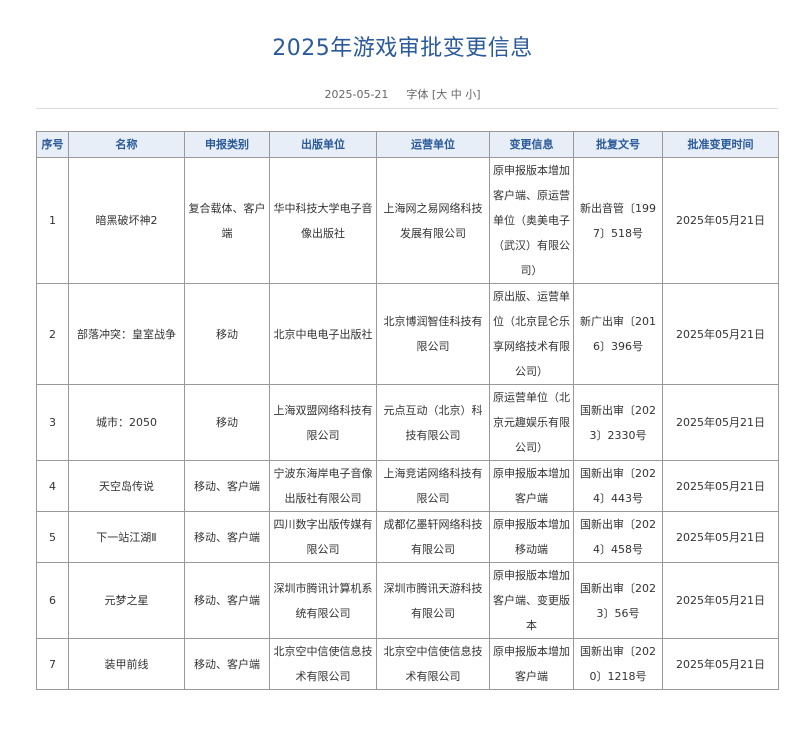  Describe the element at coordinates (52, 422) in the screenshot. I see `cell-no: 3` at that location.